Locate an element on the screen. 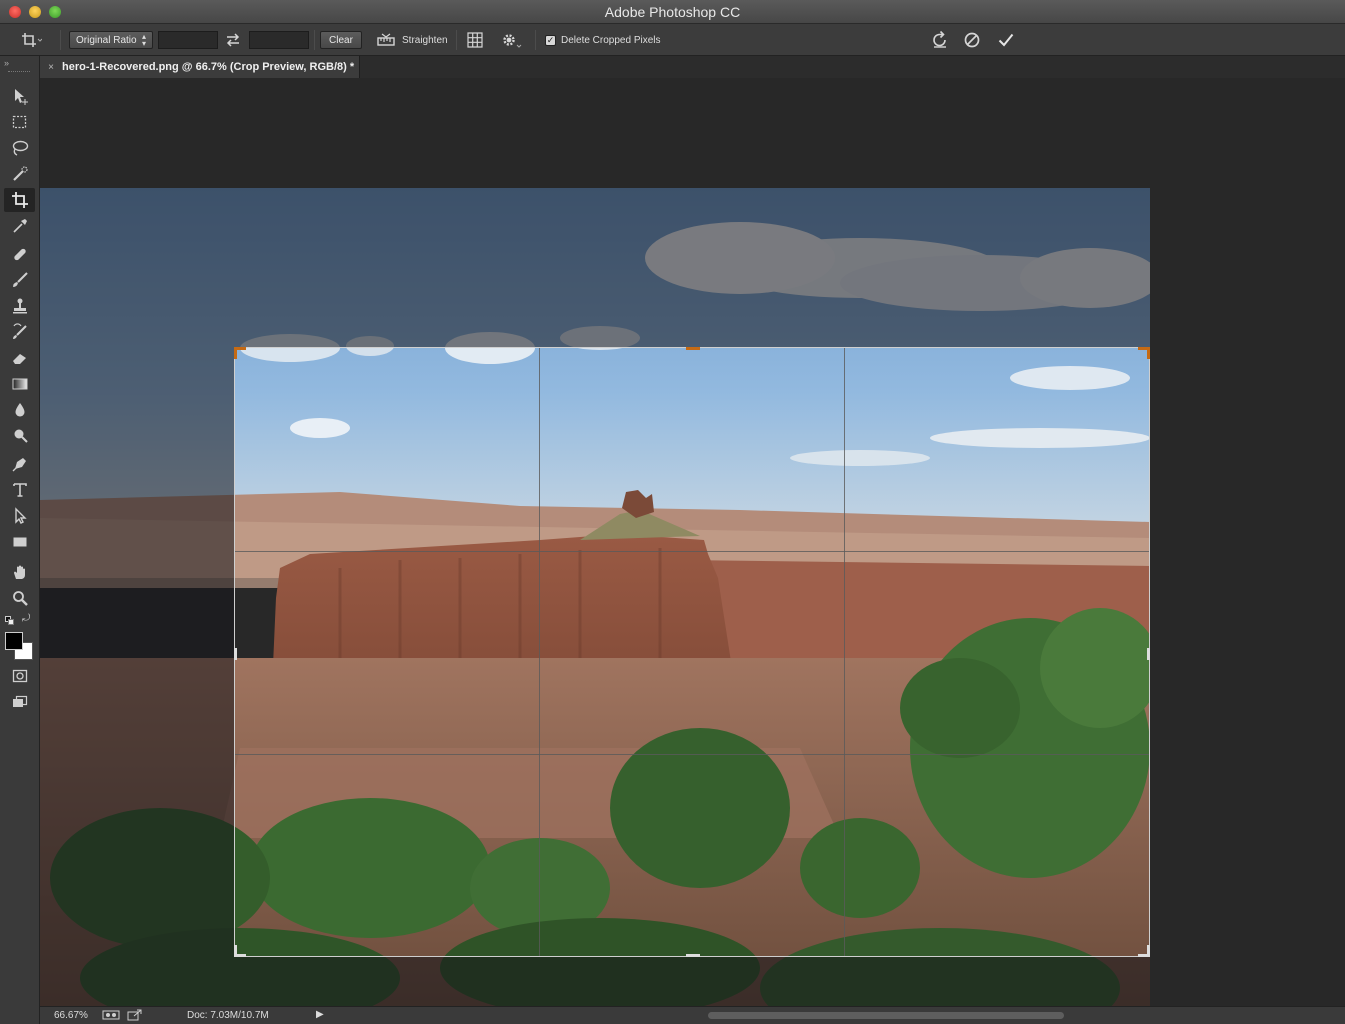  marquee-tool is located at coordinates (19, 122).